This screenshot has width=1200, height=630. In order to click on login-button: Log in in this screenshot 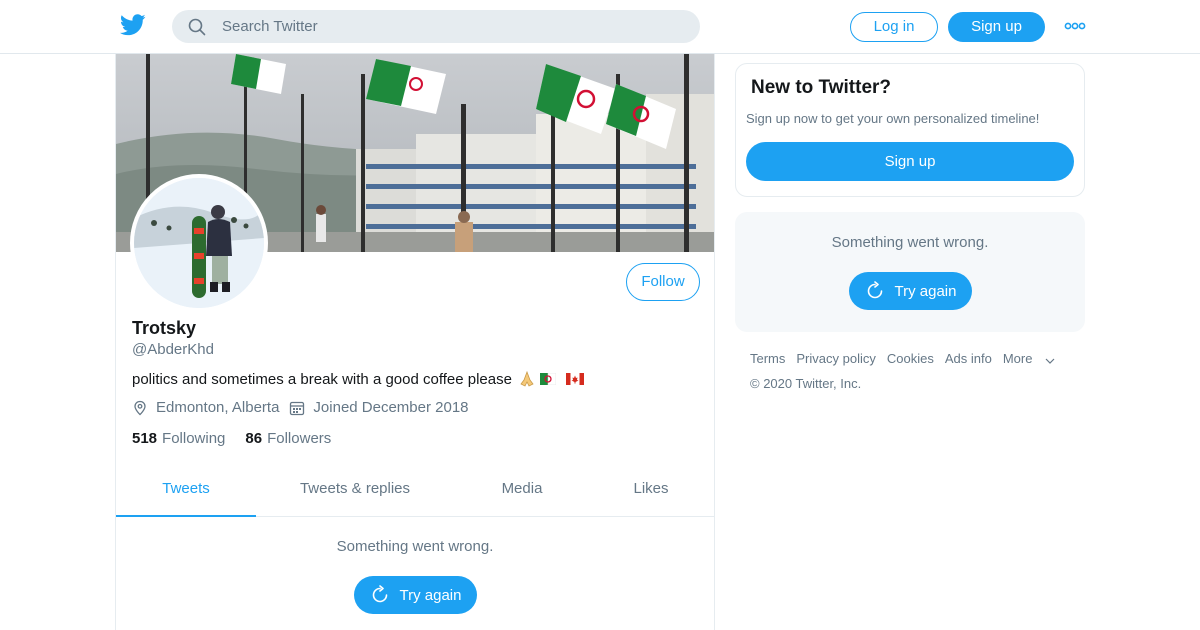, I will do `click(894, 27)`.